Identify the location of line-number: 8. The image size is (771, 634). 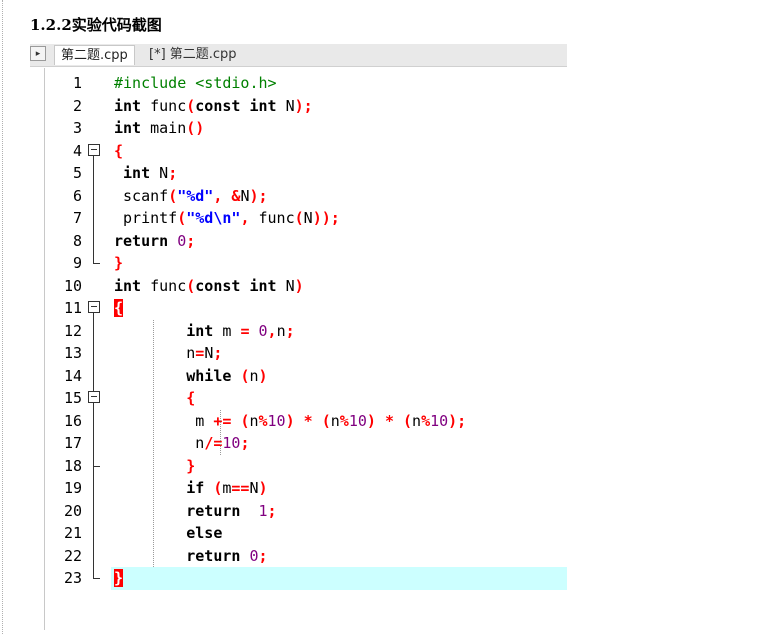
(77, 240).